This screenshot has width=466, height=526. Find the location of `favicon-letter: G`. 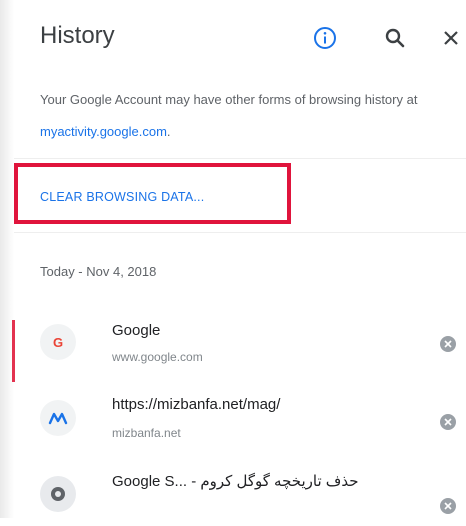

favicon-letter: G is located at coordinates (58, 342).